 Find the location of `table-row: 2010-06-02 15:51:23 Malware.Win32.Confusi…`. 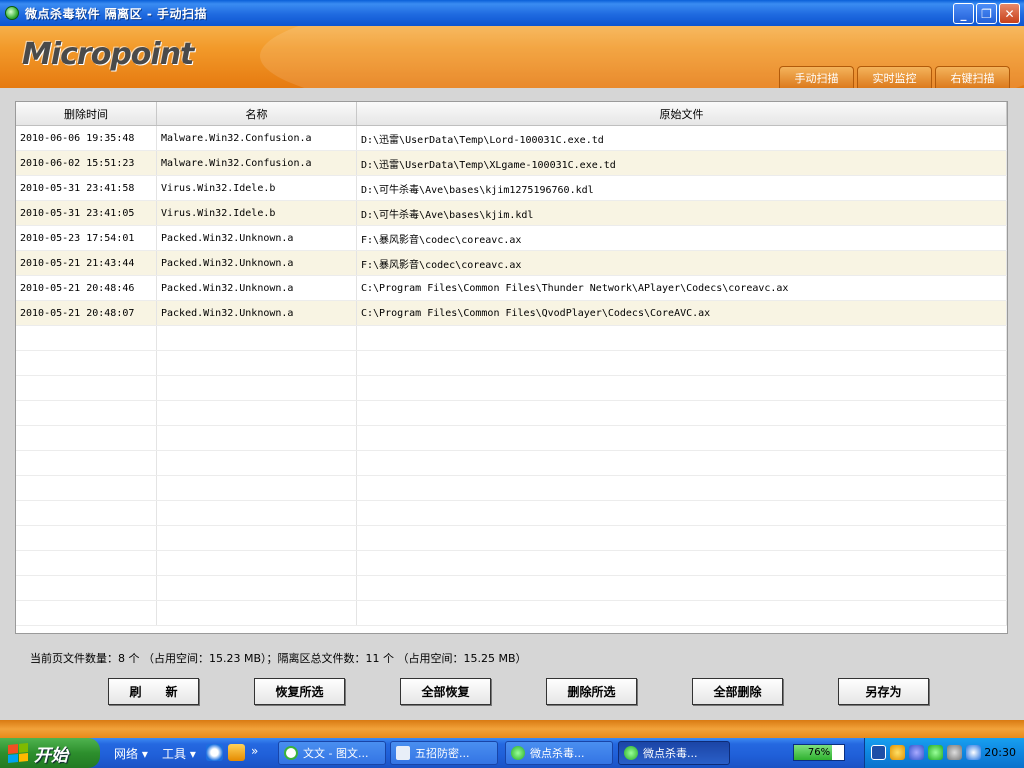

table-row: 2010-06-02 15:51:23 Malware.Win32.Confusi… is located at coordinates (511, 163).